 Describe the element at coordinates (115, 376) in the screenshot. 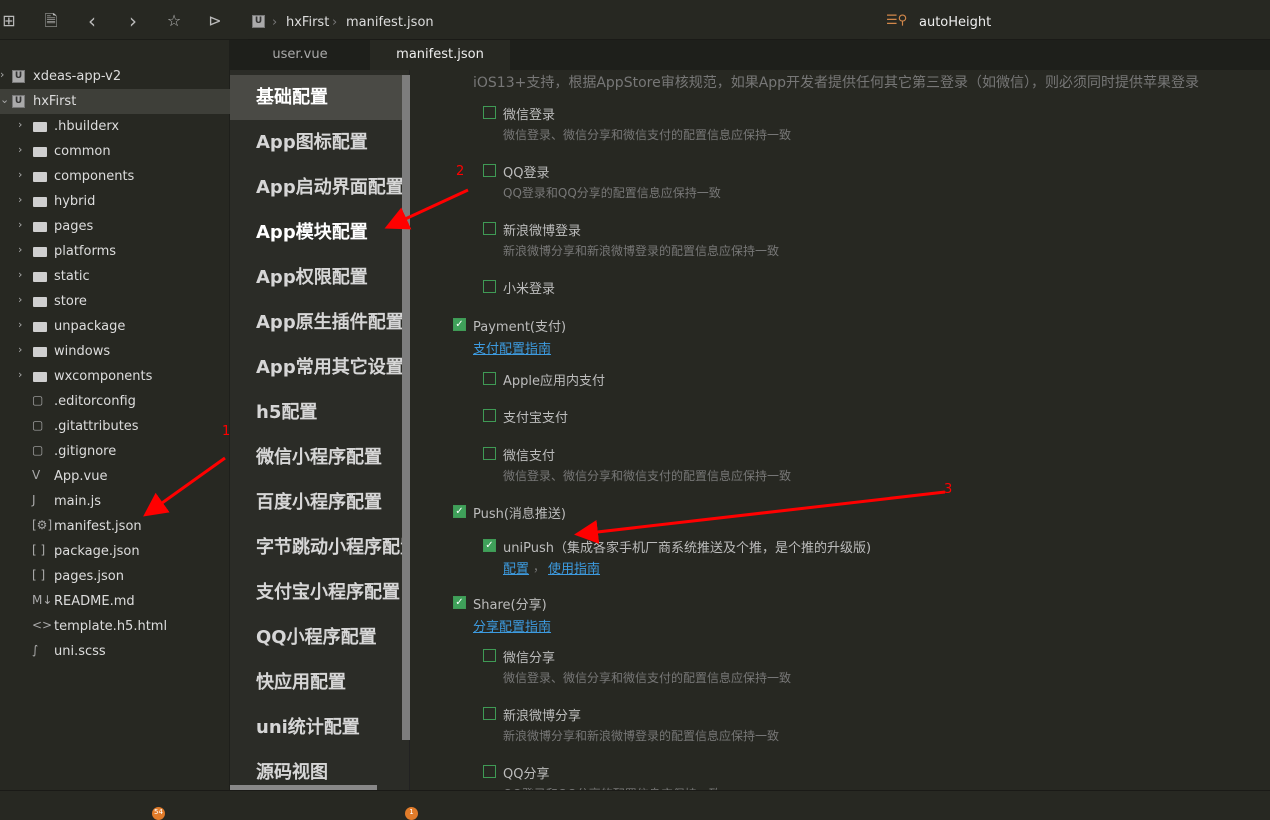

I see `tree-item: › wxcomponents` at that location.